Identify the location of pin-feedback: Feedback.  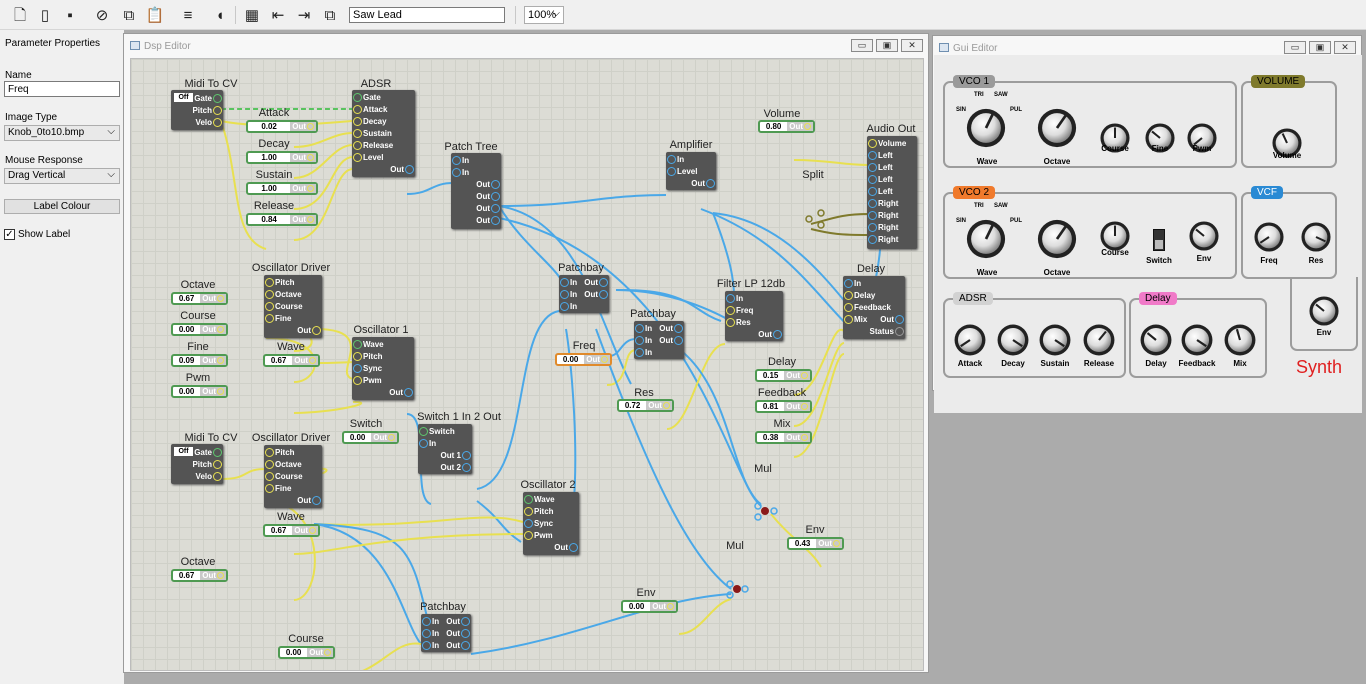
(867, 307).